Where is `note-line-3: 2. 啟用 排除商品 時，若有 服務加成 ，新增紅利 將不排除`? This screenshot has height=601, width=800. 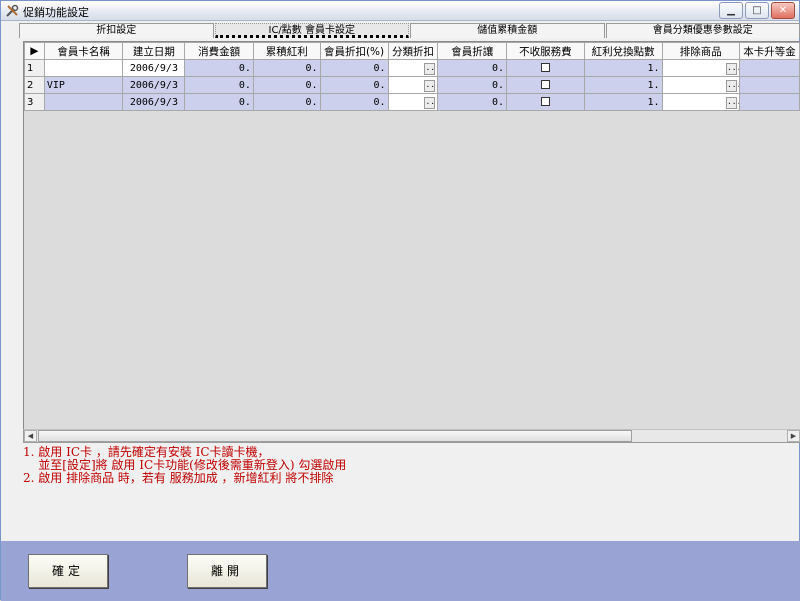
note-line-3: 2. 啟用 排除商品 時，若有 服務加成 ，新增紅利 將不排除 is located at coordinates (184, 478).